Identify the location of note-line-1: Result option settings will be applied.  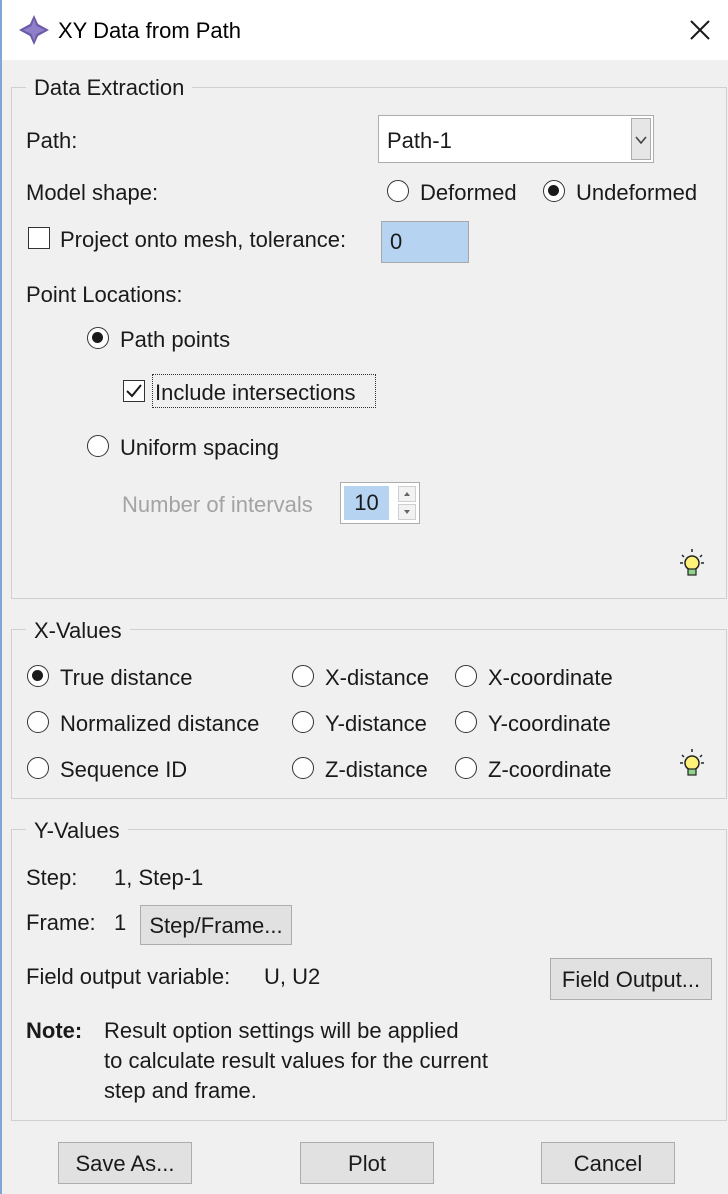
(281, 1030).